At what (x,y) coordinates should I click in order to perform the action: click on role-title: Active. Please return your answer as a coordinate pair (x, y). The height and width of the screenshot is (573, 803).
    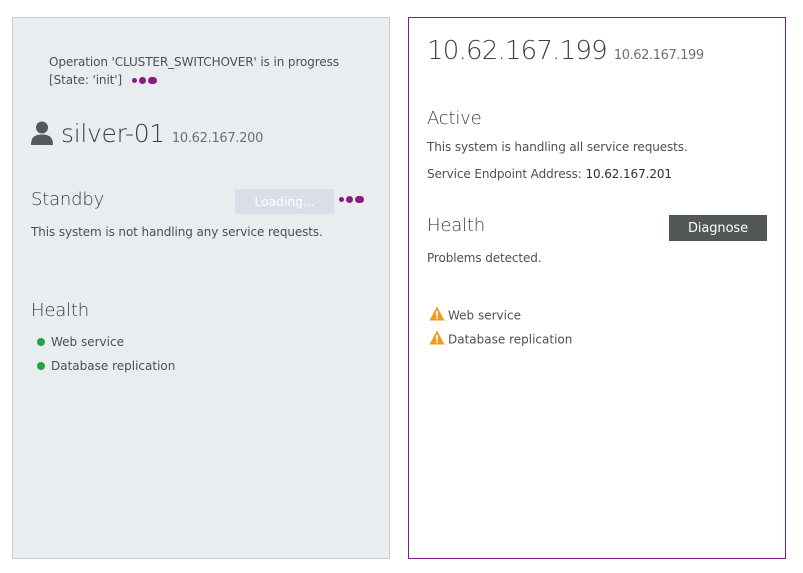
    Looking at the image, I should click on (454, 118).